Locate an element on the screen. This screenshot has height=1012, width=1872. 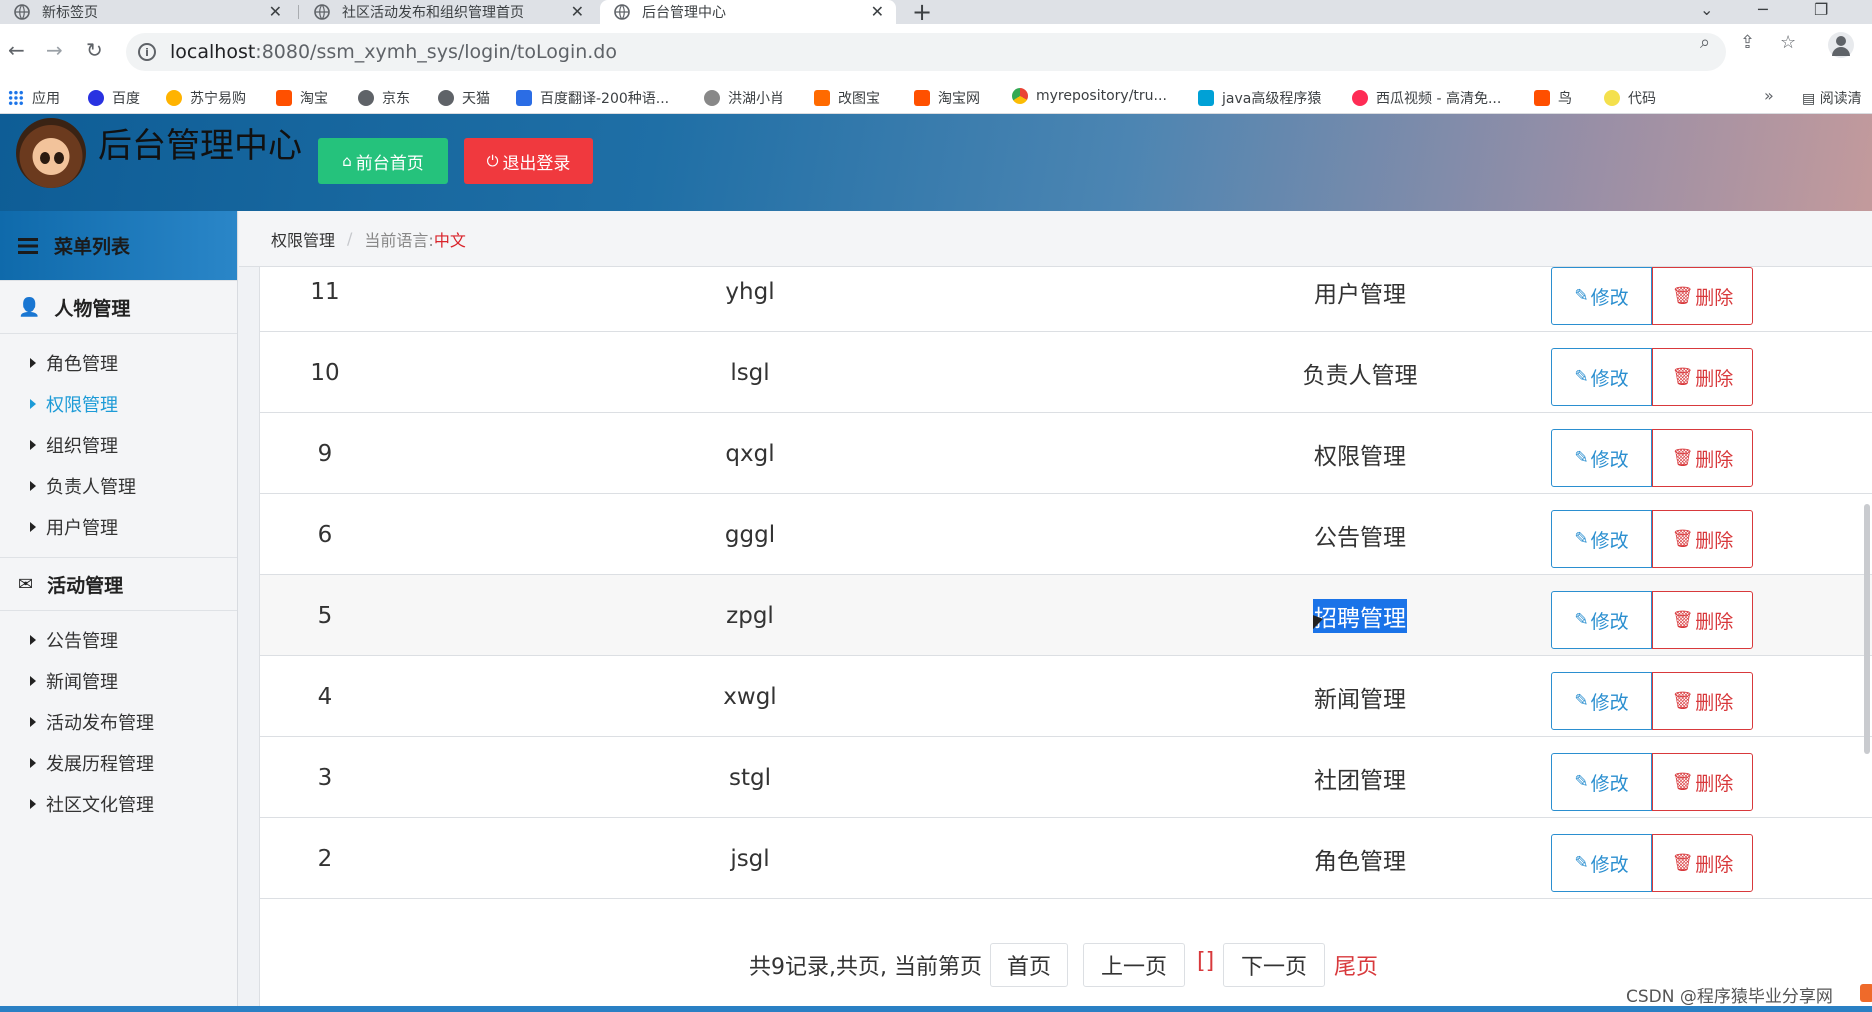
bookmark-item: 改图宝 is located at coordinates (847, 98).